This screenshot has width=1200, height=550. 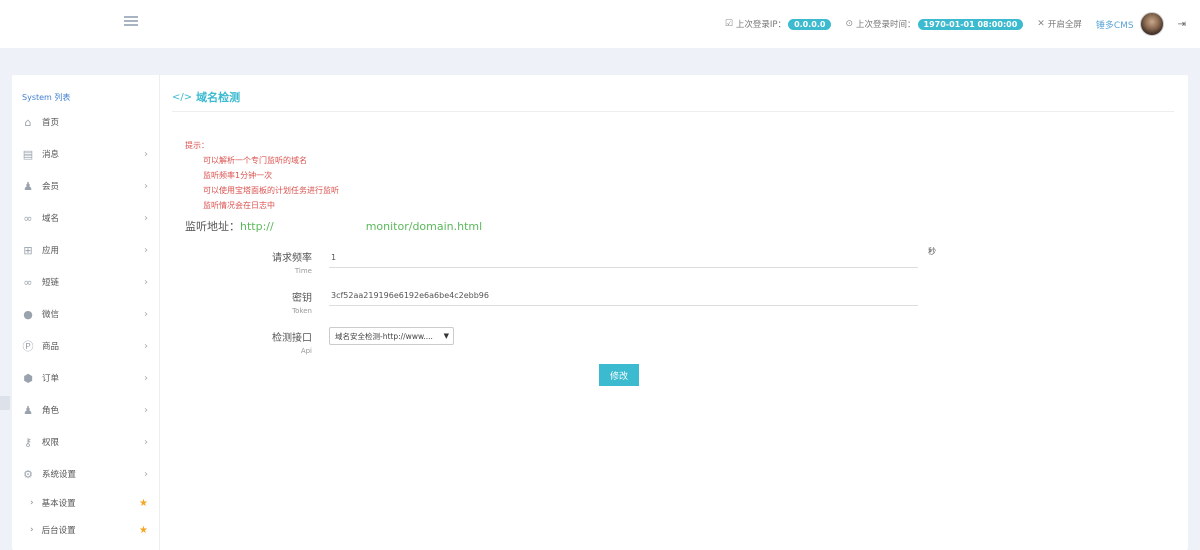 I want to click on sidebar-item-member: ♟ 会员 ›, so click(x=86, y=186).